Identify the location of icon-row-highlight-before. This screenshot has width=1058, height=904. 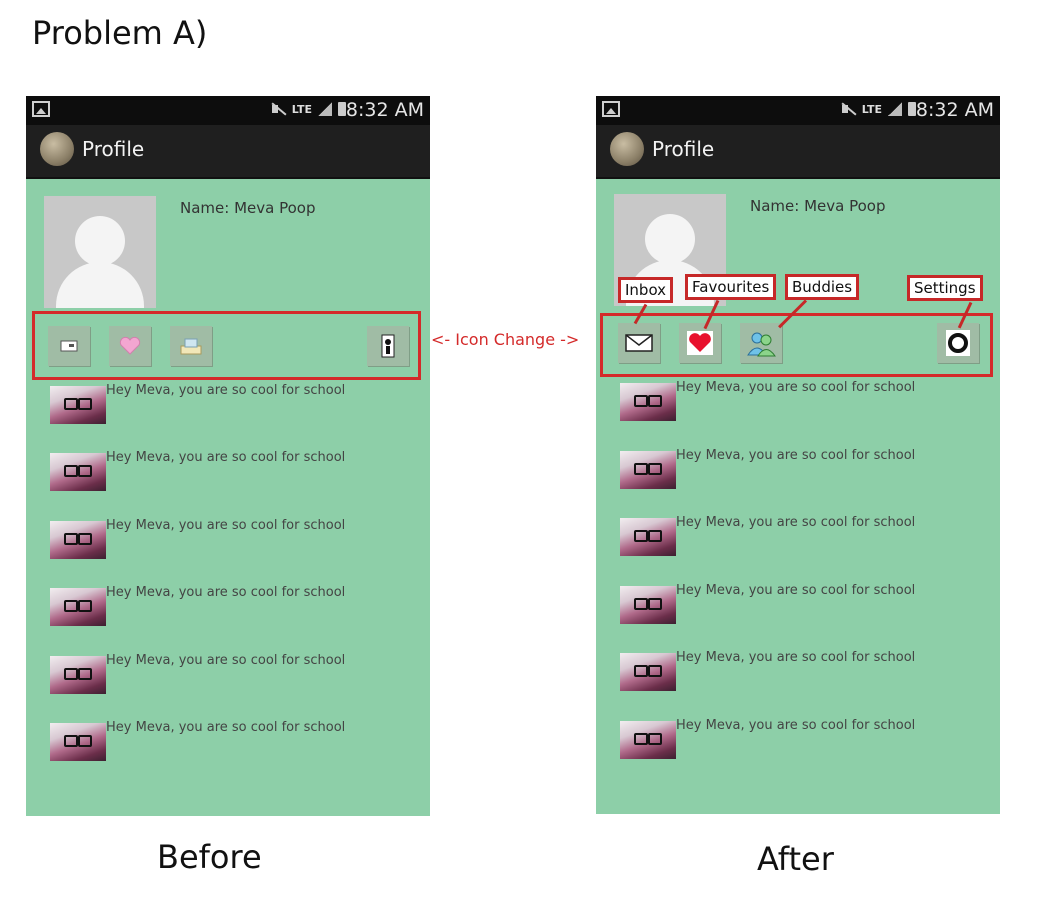
(226, 345).